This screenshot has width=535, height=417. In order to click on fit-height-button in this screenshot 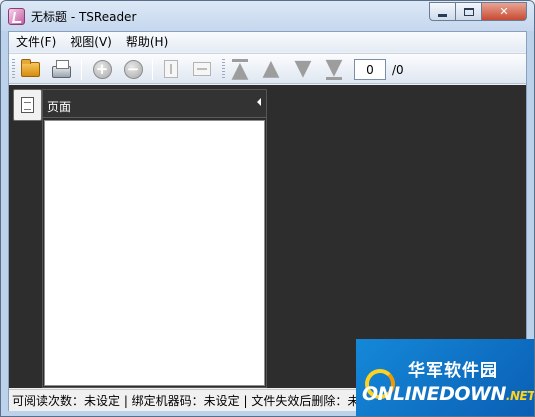, I will do `click(171, 69)`.